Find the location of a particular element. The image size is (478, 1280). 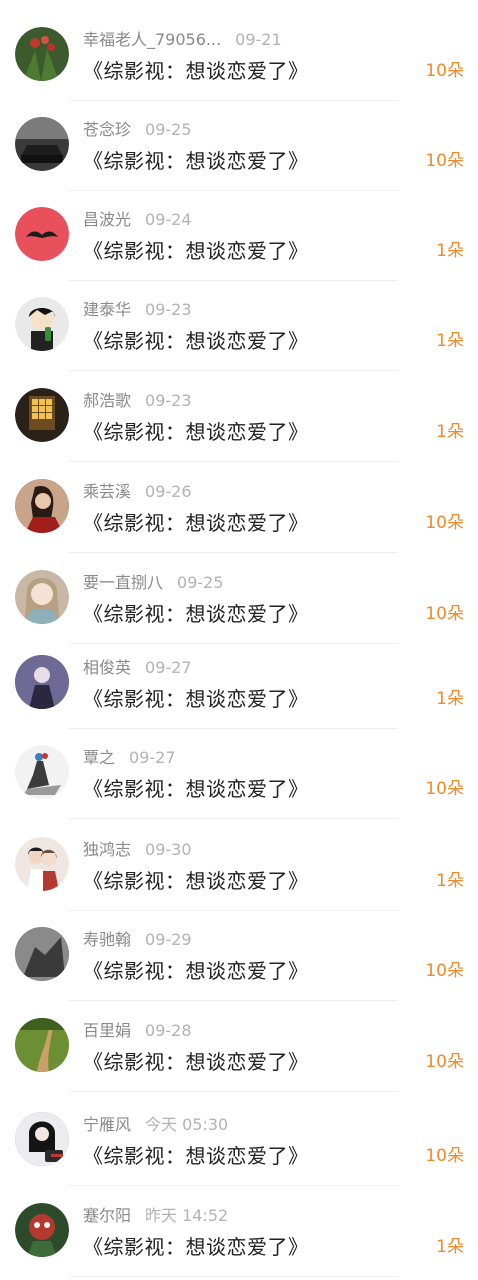

gift-record-row: 建泰华 09-23 《综影视：想谈恋爱了》 1朵 is located at coordinates (239, 325).